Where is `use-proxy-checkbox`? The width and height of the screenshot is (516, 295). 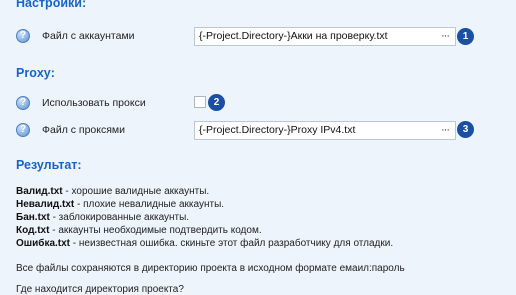 use-proxy-checkbox is located at coordinates (200, 102).